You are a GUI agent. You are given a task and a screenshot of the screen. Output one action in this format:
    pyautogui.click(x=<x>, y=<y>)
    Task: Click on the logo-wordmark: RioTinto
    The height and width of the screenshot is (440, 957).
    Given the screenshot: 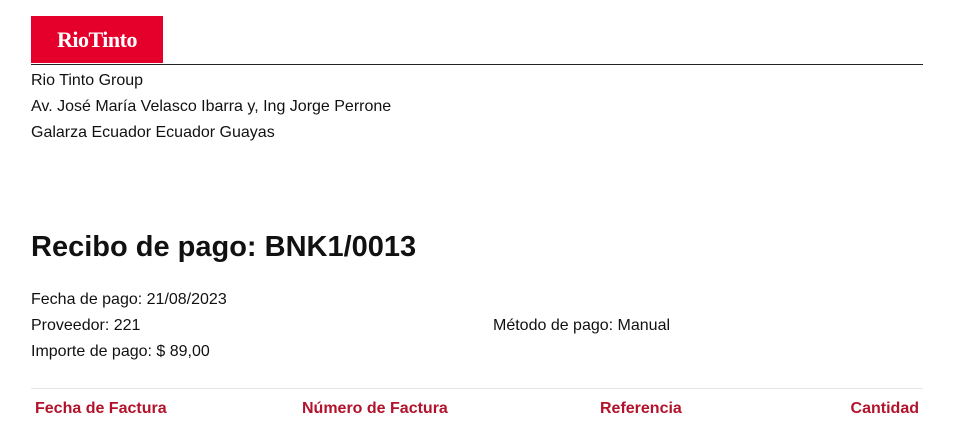 What is the action you would take?
    pyautogui.click(x=97, y=39)
    